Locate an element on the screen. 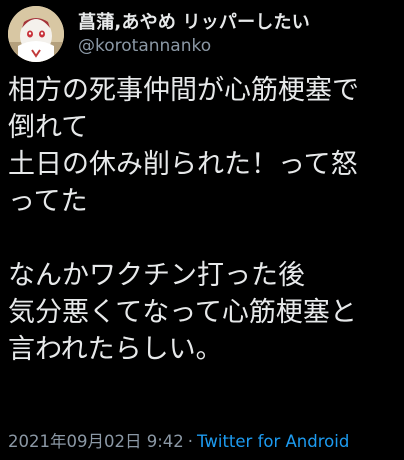  avatar is located at coordinates (36, 34).